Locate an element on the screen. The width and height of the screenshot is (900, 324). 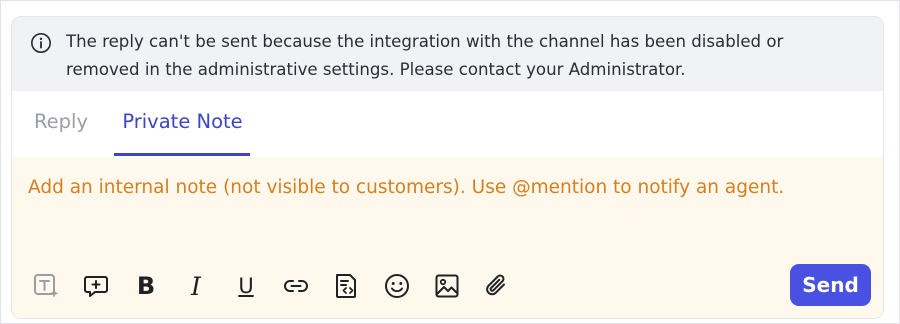
attachment-icon is located at coordinates (495, 285).